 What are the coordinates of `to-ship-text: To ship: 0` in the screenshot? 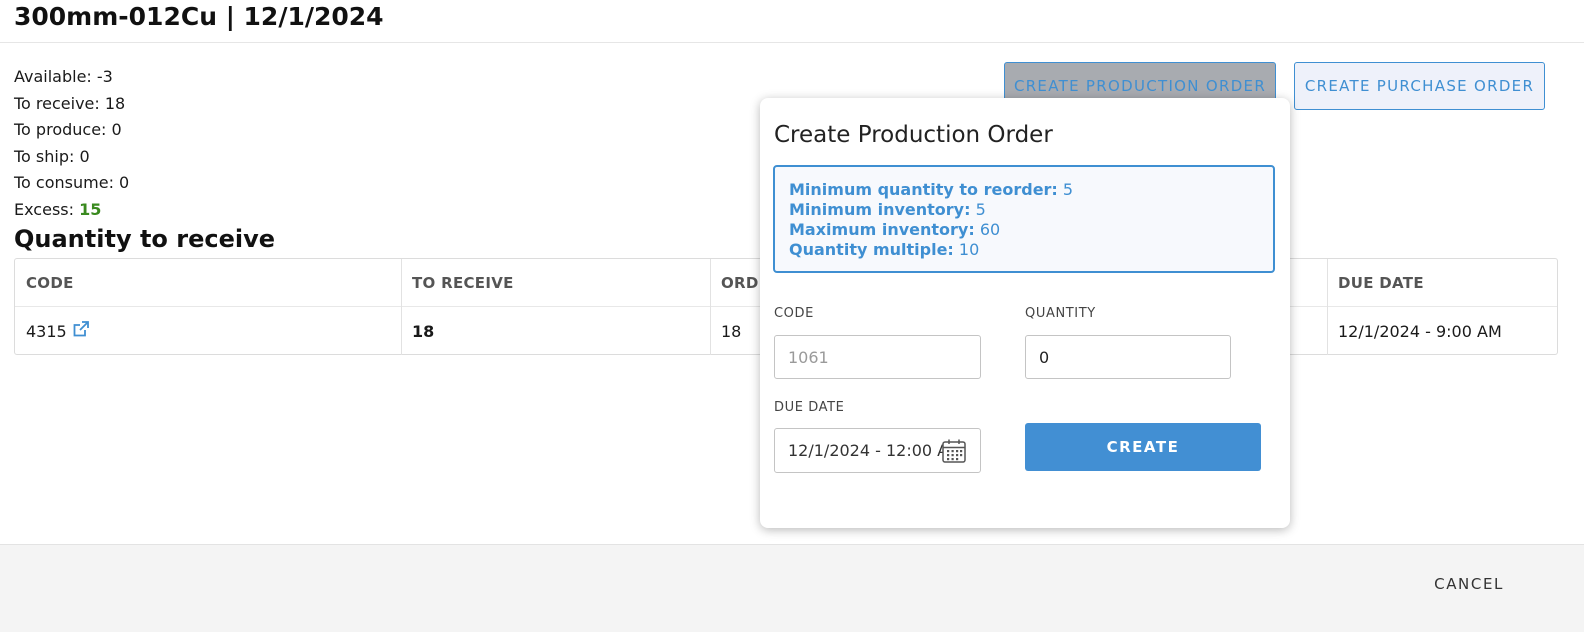 It's located at (52, 156).